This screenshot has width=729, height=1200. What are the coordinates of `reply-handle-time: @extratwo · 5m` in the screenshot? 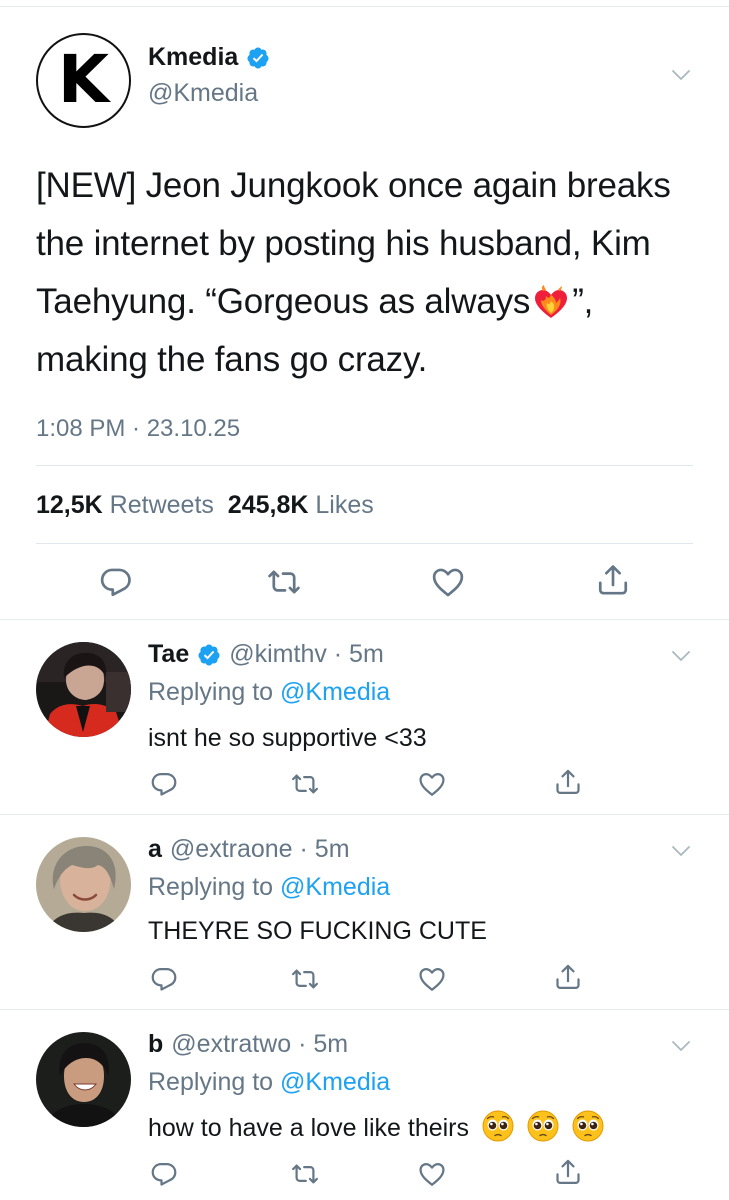 It's located at (259, 1044).